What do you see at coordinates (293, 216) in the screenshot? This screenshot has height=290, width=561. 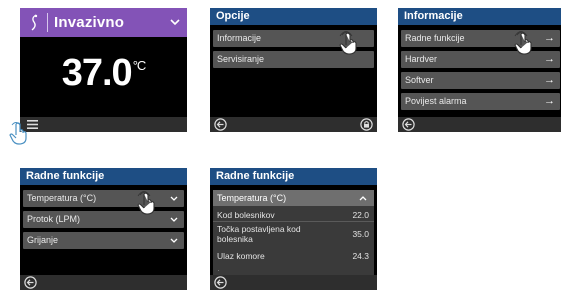 I see `detail-row: Kod bolesnikov 22.0` at bounding box center [293, 216].